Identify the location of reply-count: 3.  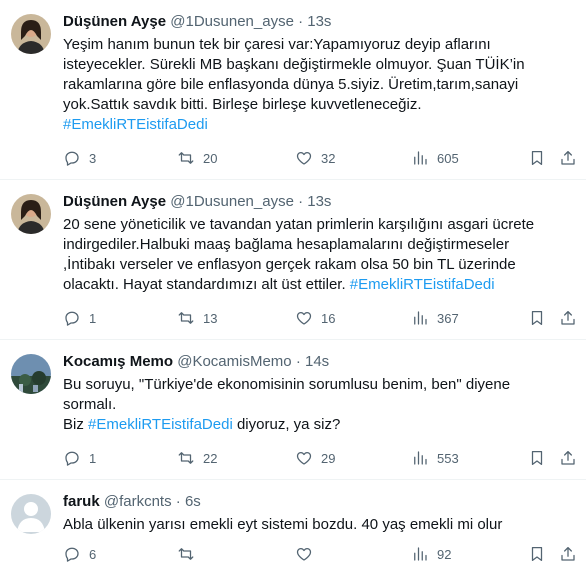
(93, 158).